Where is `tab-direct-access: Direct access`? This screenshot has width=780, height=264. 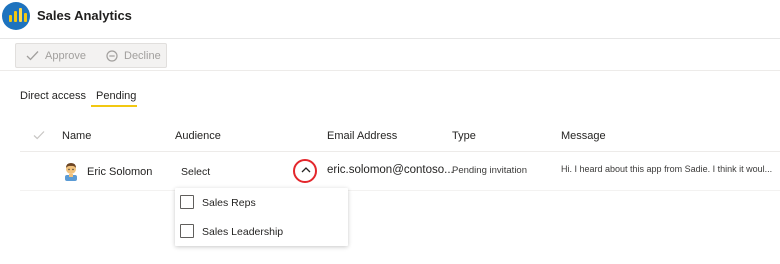 tab-direct-access: Direct access is located at coordinates (53, 96).